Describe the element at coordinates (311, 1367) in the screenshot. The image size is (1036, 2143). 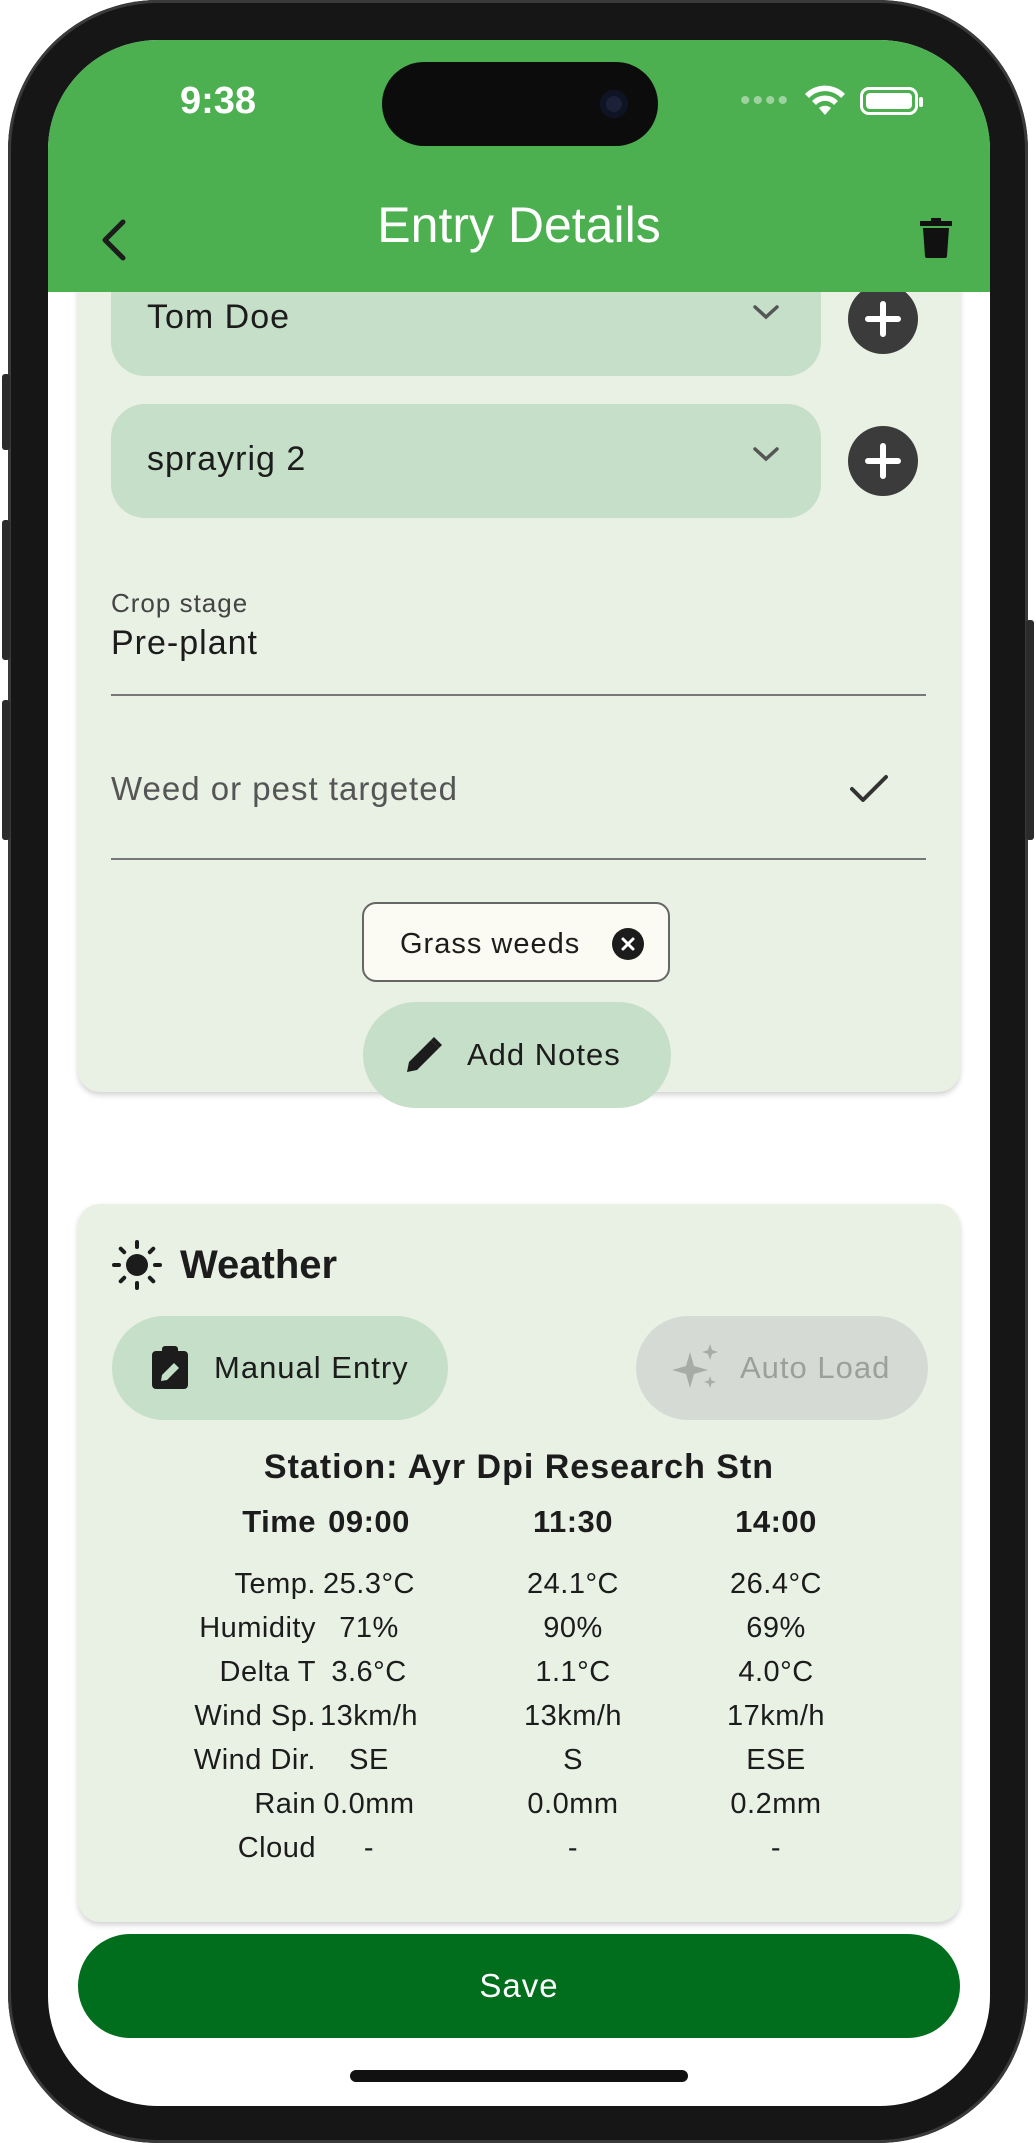
I see `manual-entry-label: Manual Entry` at that location.